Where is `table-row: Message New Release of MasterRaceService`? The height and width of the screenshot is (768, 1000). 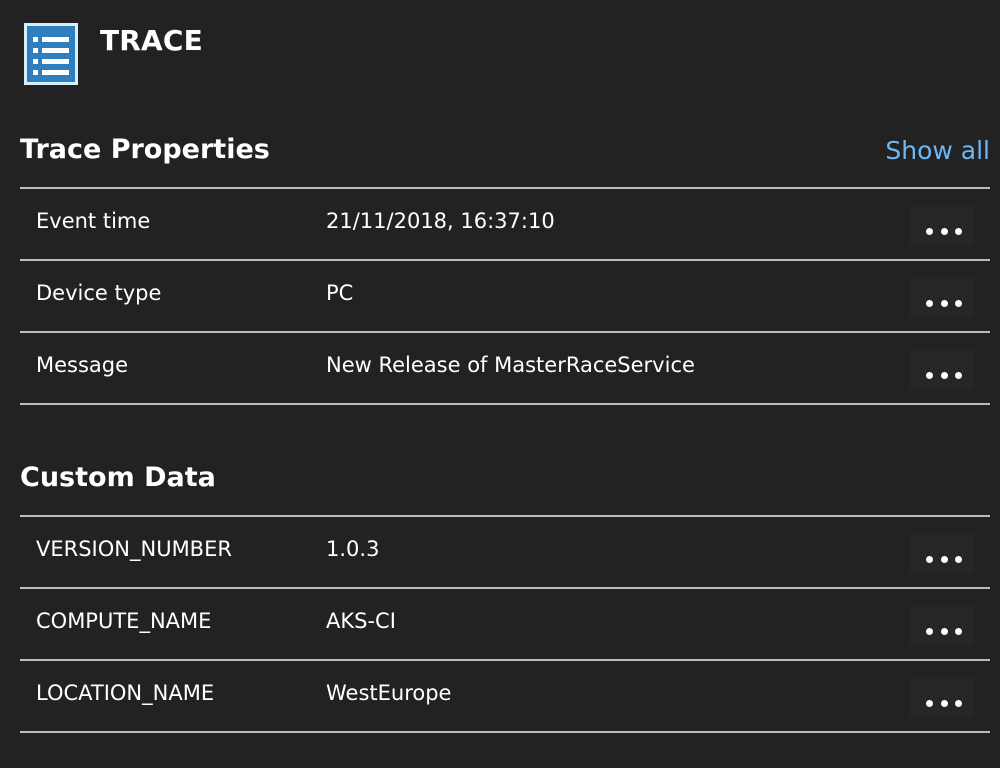 table-row: Message New Release of MasterRaceService is located at coordinates (505, 369).